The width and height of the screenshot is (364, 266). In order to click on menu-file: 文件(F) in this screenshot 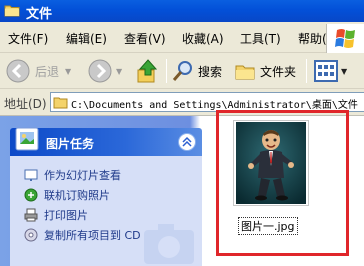, I will do `click(28, 38)`.